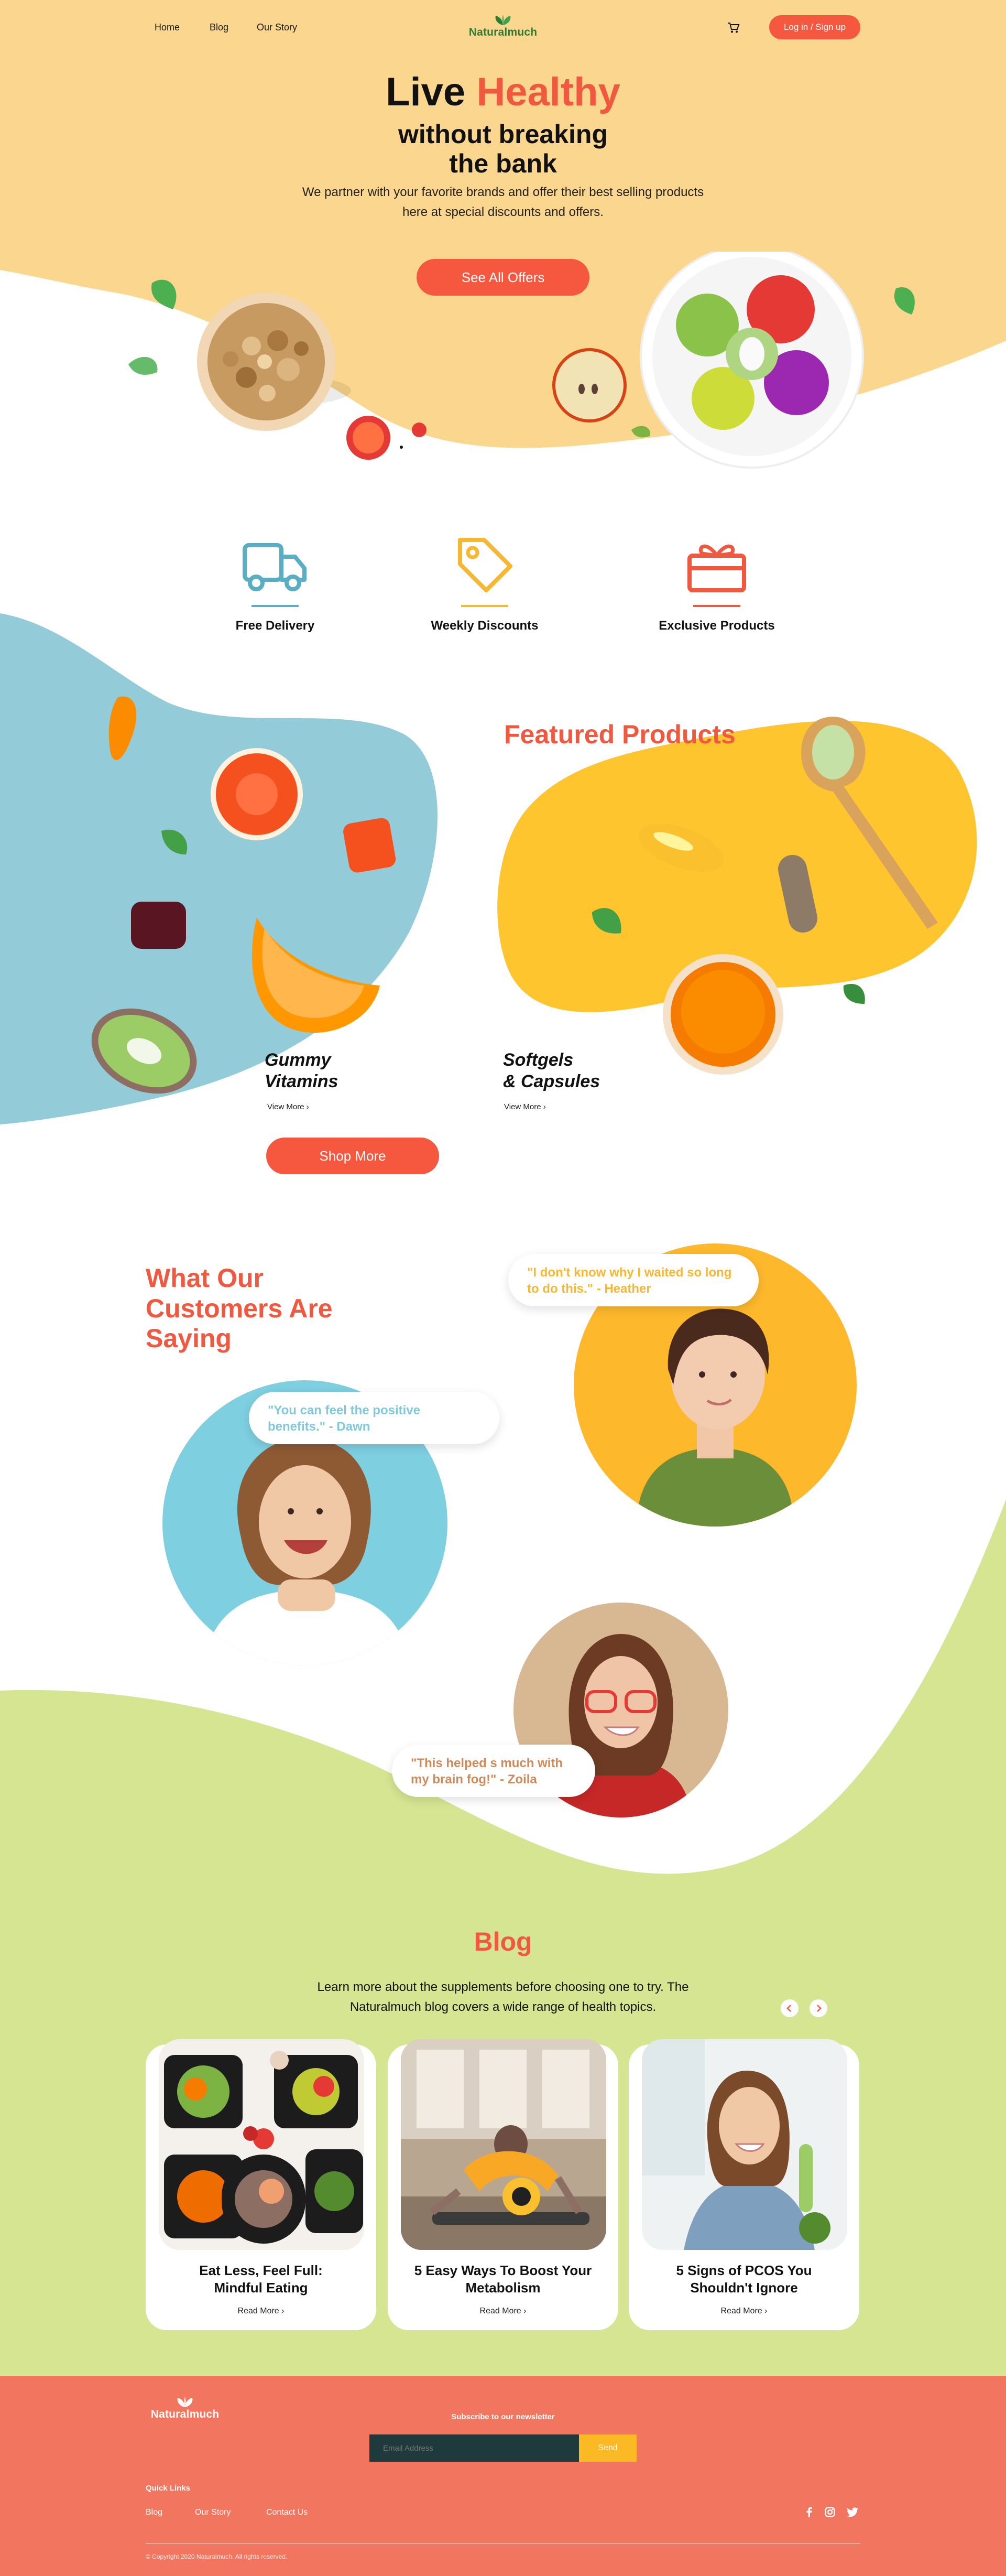 The image size is (1006, 2576). I want to click on granola-bowl-image, so click(274, 362).